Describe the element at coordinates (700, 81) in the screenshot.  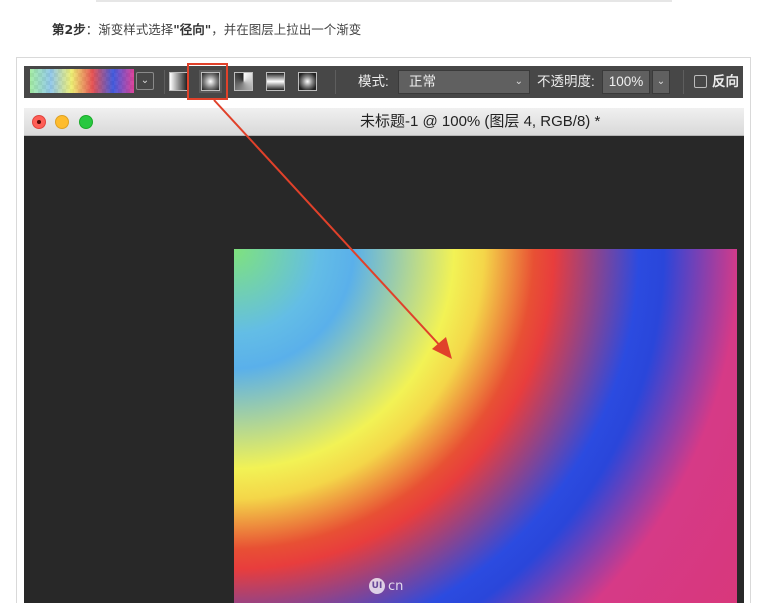
I see `reverse-checkbox` at that location.